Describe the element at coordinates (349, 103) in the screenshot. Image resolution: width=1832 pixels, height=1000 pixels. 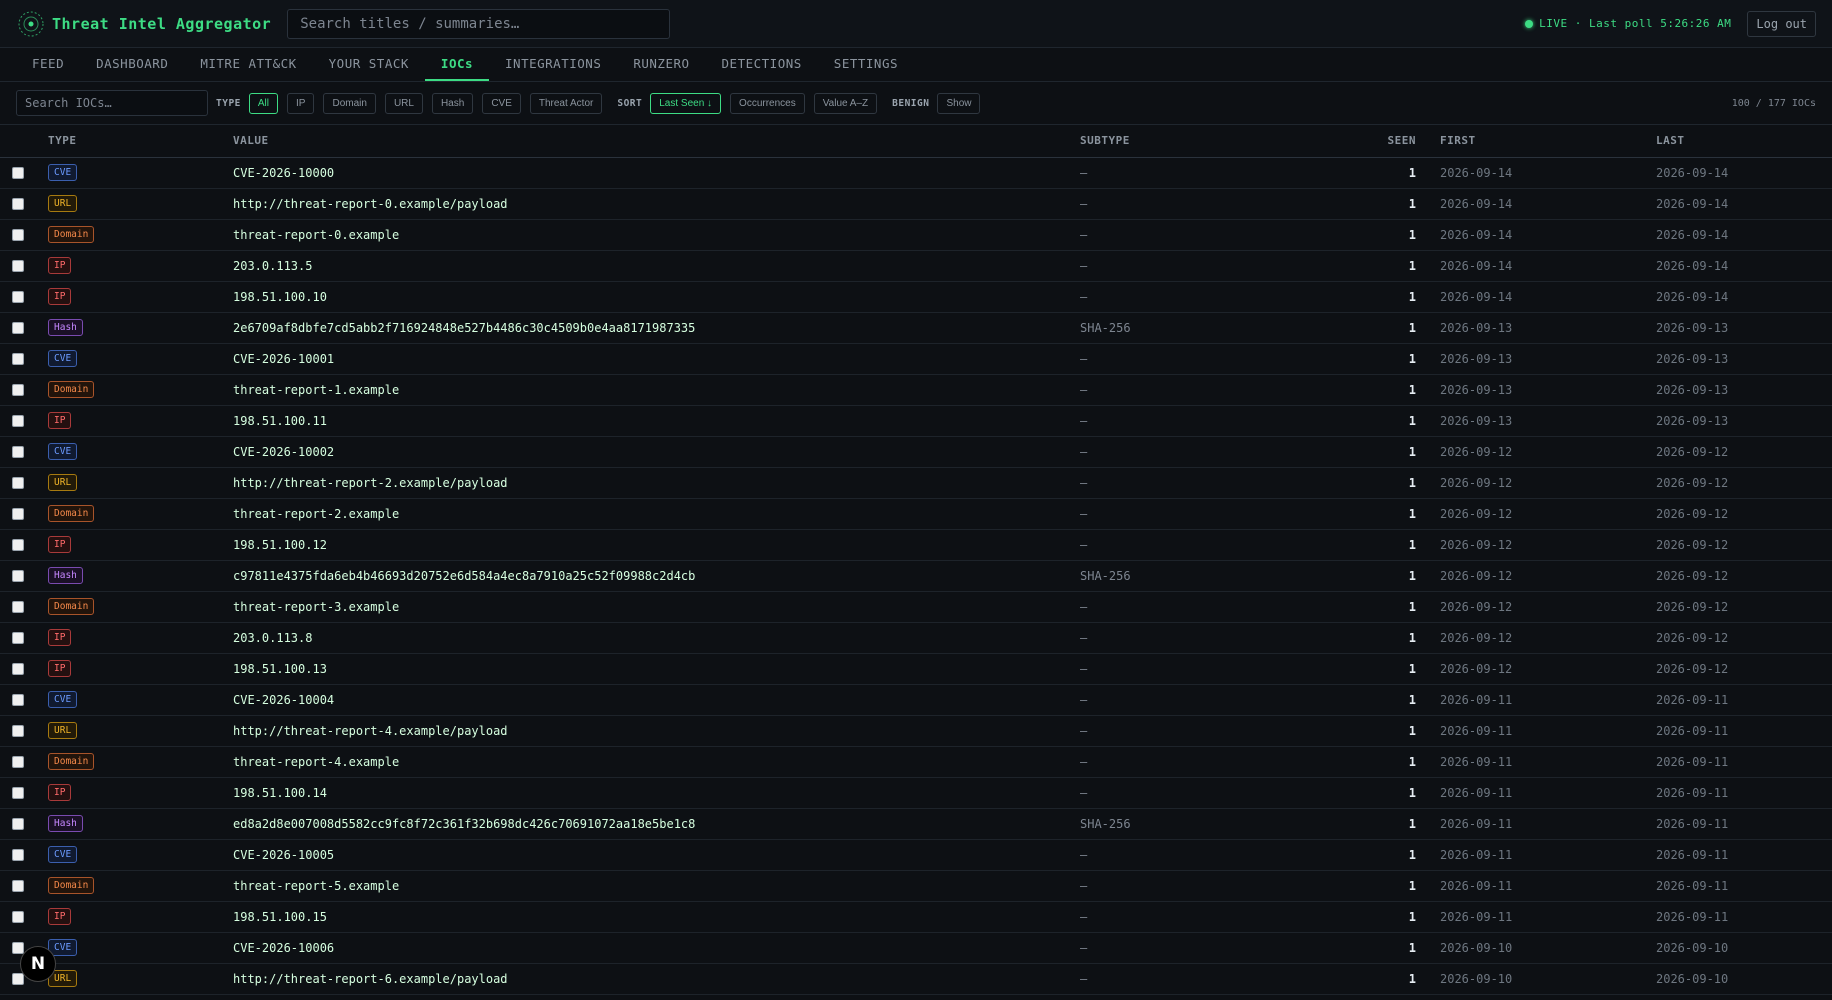
I see `type-filter-domain: Domain` at that location.